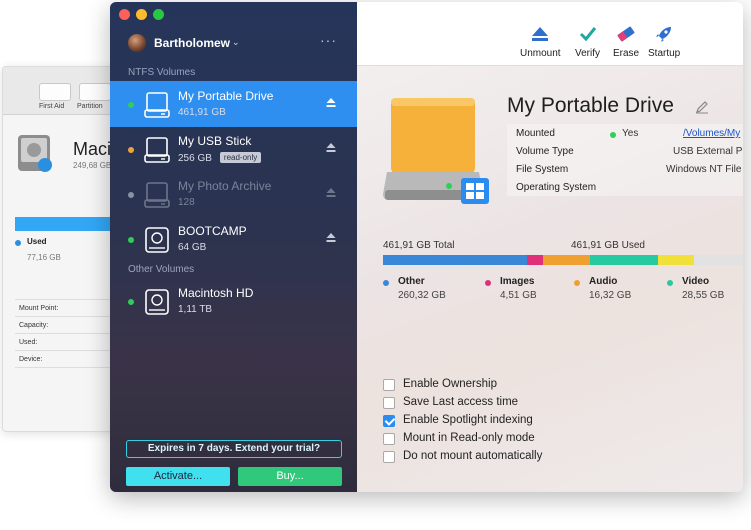 This screenshot has height=530, width=751. What do you see at coordinates (234, 449) in the screenshot?
I see `trial-banner: Expires in 7 days. Extend your trial?` at bounding box center [234, 449].